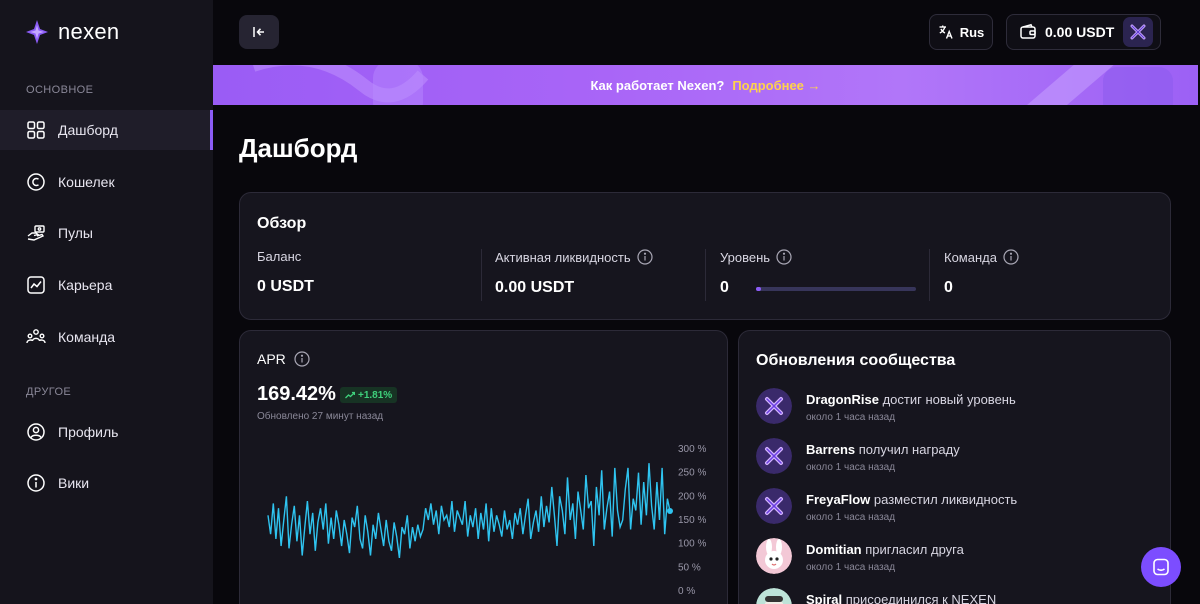 This screenshot has width=1200, height=604. Describe the element at coordinates (842, 399) in the screenshot. I see `event-user: DragonRise` at that location.